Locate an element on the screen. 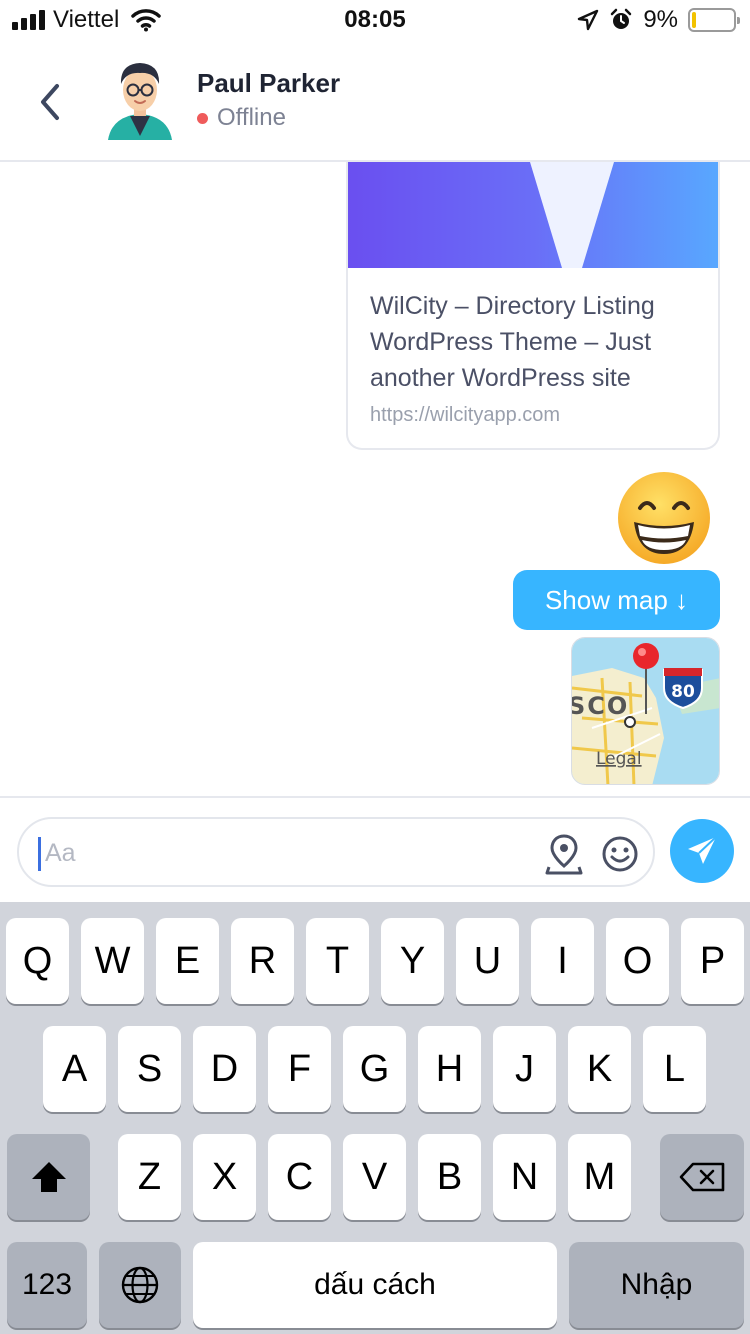  show-map-button: Show map ↓ is located at coordinates (616, 600).